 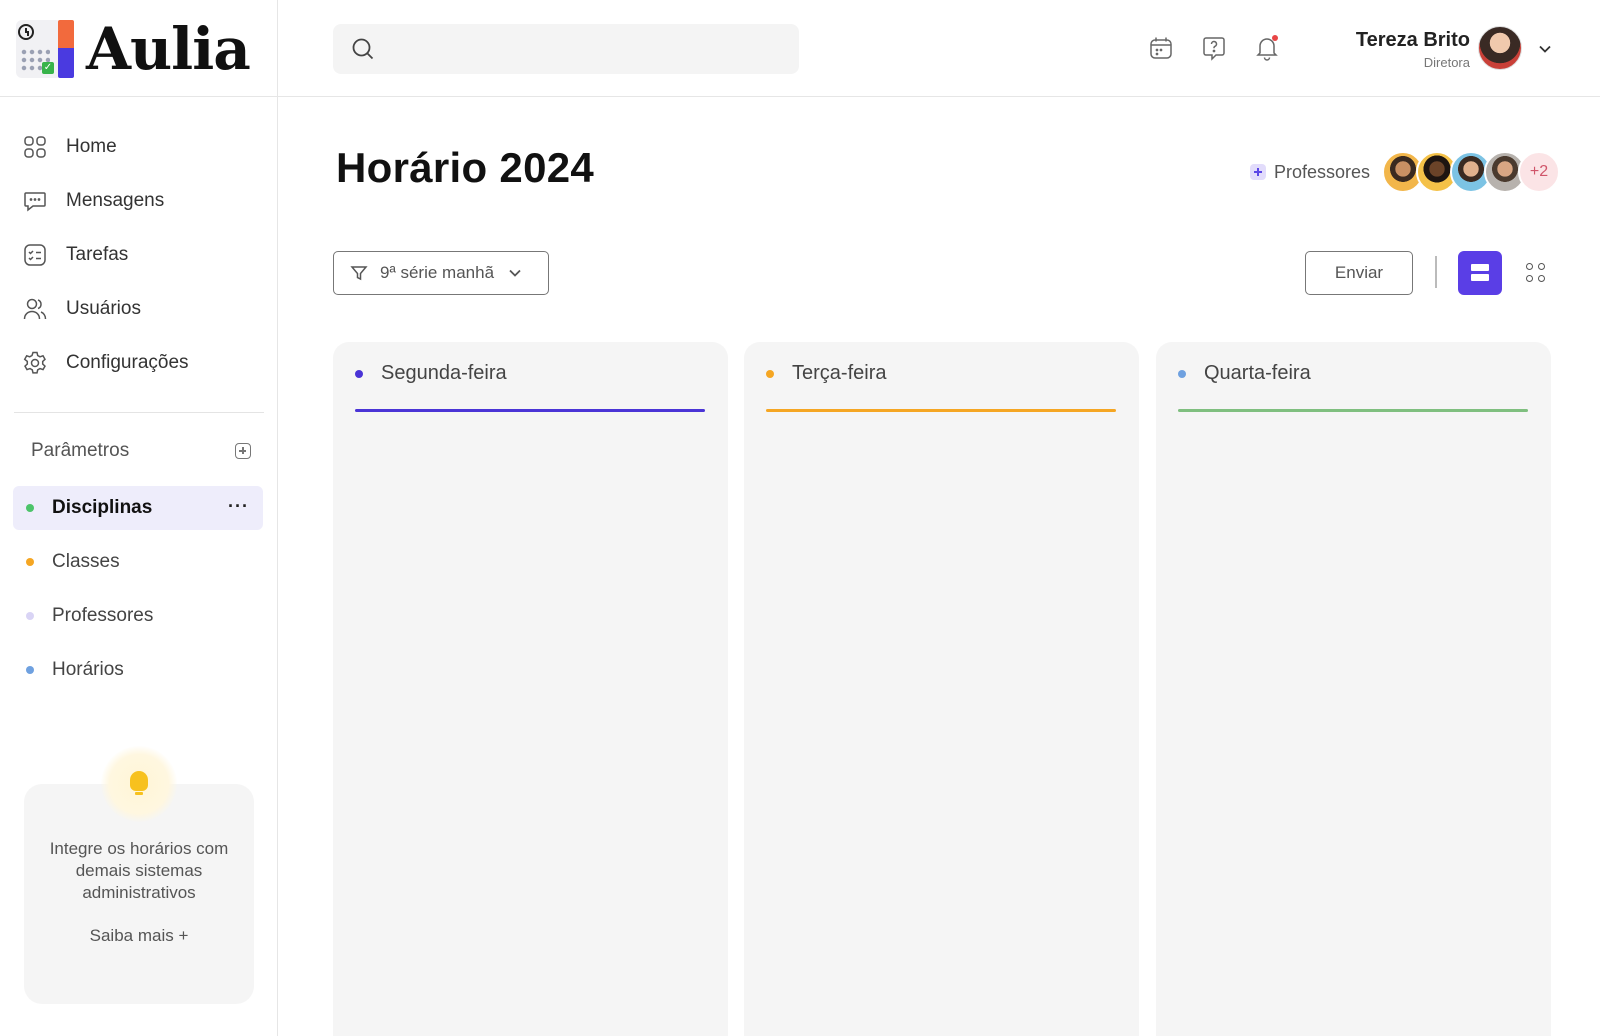 What do you see at coordinates (127, 362) in the screenshot?
I see `nav-label: Configurações` at bounding box center [127, 362].